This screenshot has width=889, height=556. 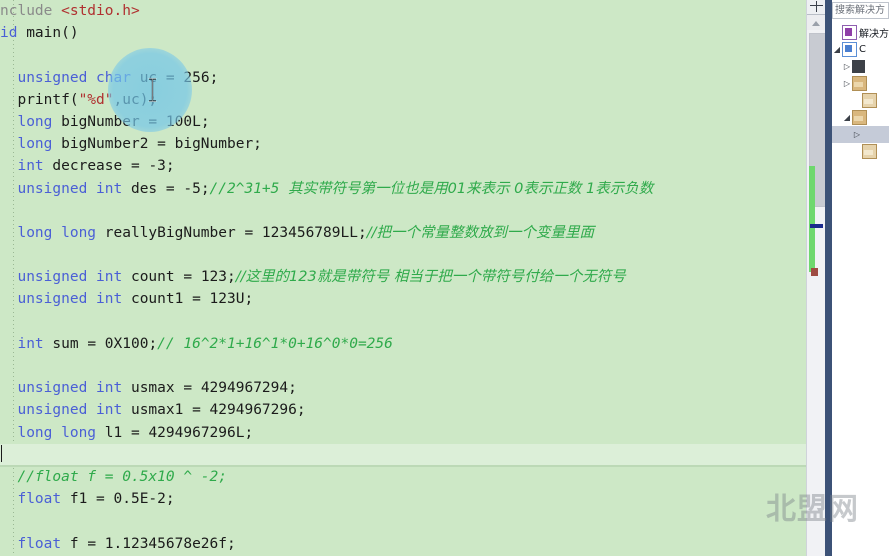 I want to click on code-token-str: "%d", so click(x=96, y=99).